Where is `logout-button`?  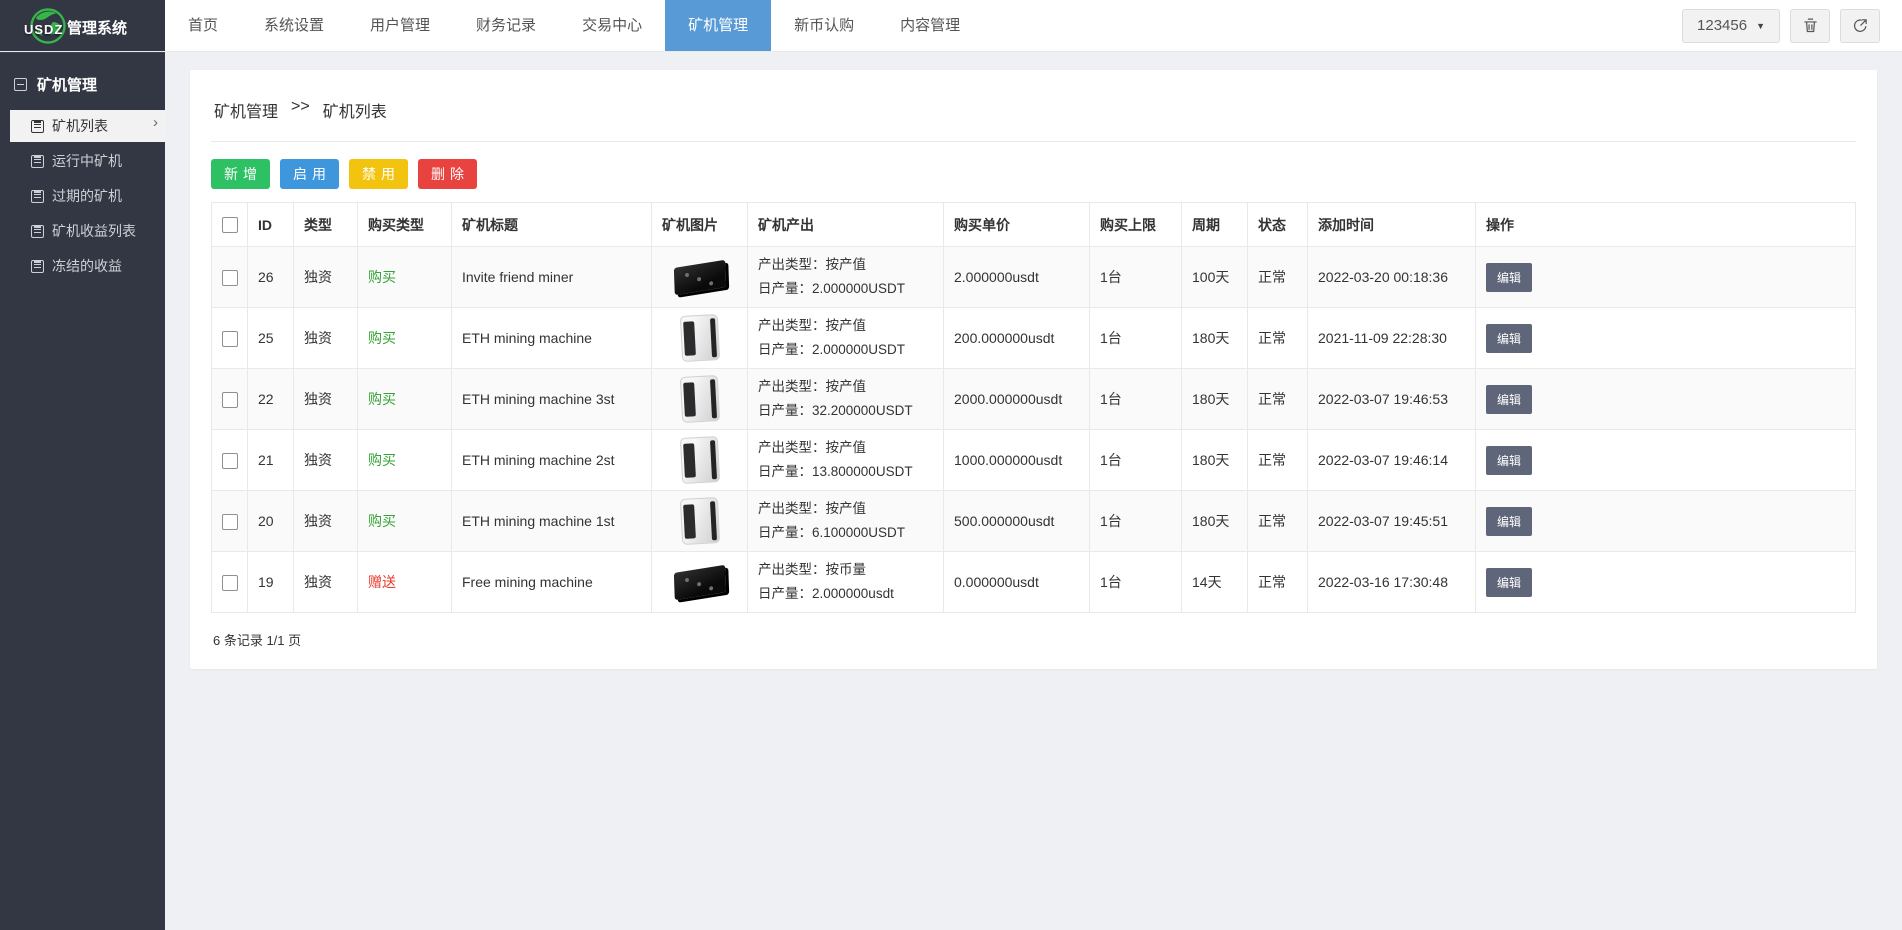
logout-button is located at coordinates (1860, 25).